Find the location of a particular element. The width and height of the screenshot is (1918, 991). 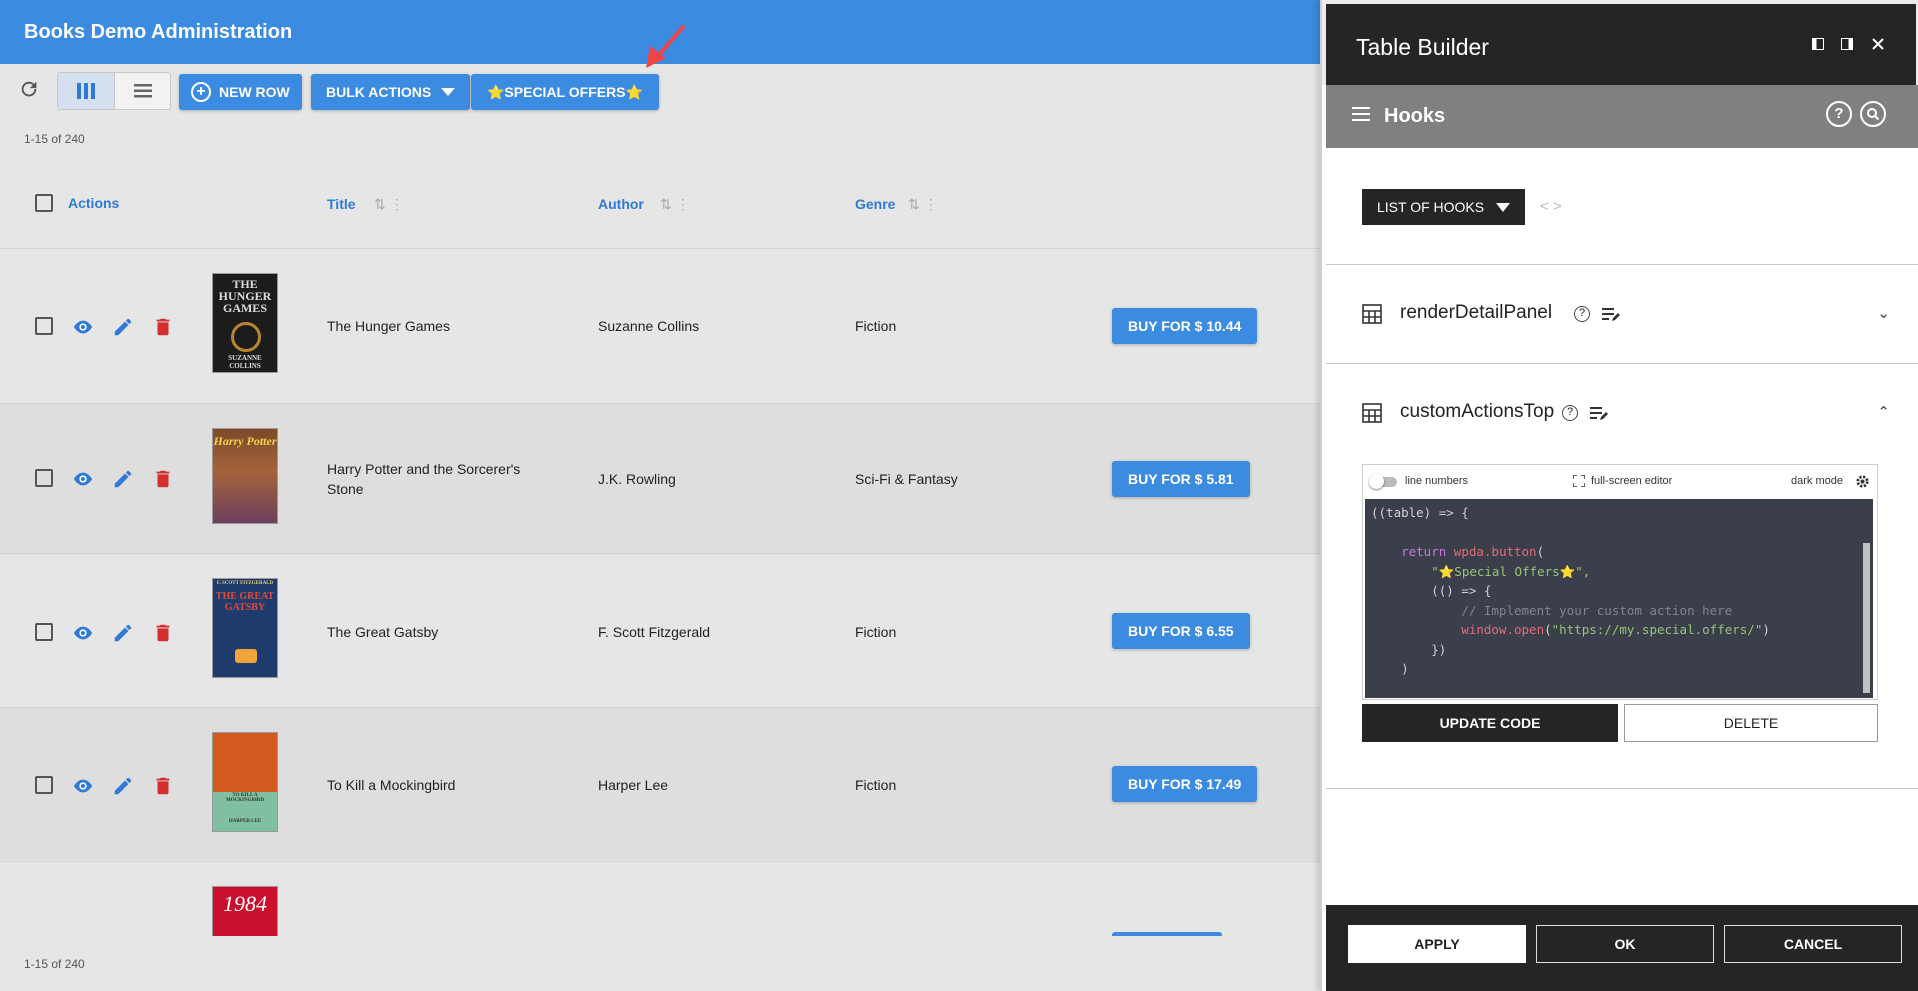

buy-button: BUY FOR $ 17.49 is located at coordinates (1185, 784).